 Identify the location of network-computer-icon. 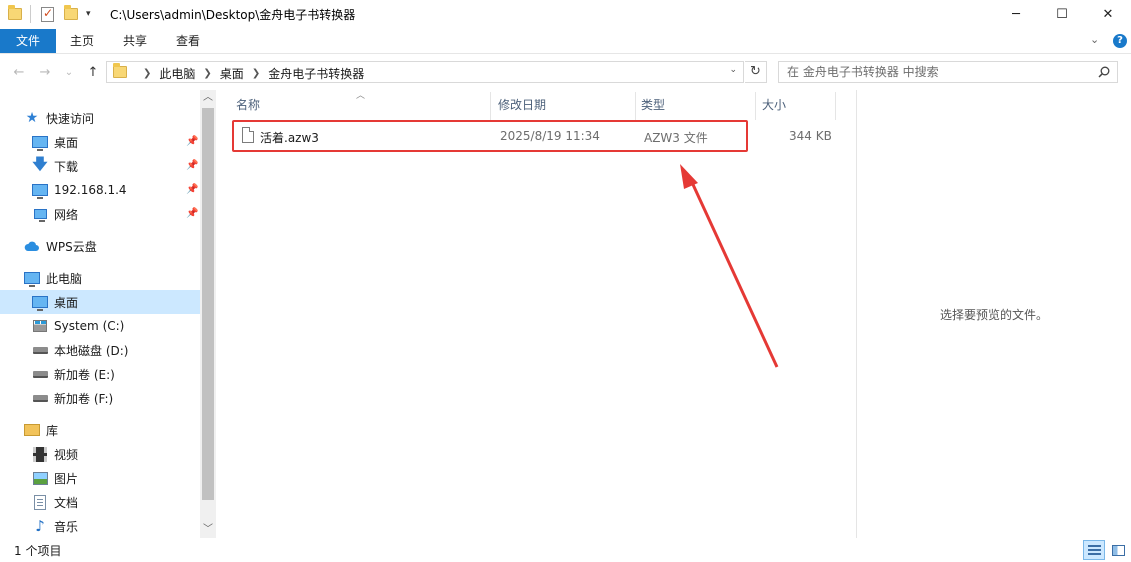
(40, 190).